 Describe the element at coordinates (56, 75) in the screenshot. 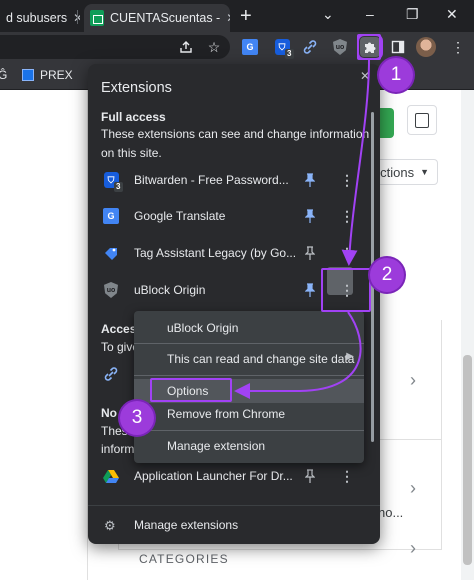

I see `bookmark-label: PREX` at that location.